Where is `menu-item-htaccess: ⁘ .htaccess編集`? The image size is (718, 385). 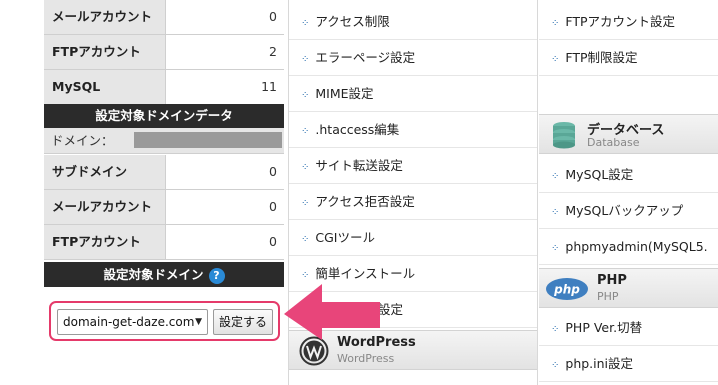
menu-item-htaccess: ⁘ .htaccess編集 is located at coordinates (413, 130).